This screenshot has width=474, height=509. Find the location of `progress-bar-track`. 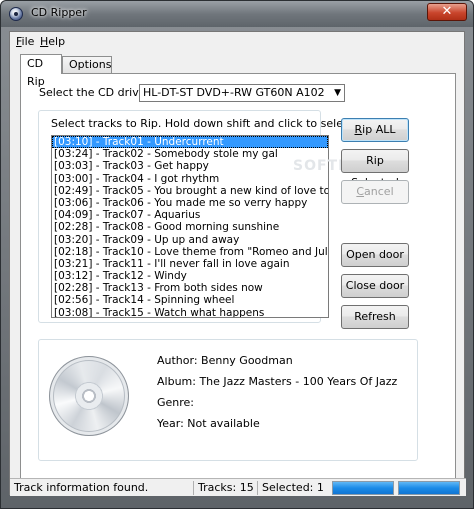

progress-bar-track is located at coordinates (363, 488).